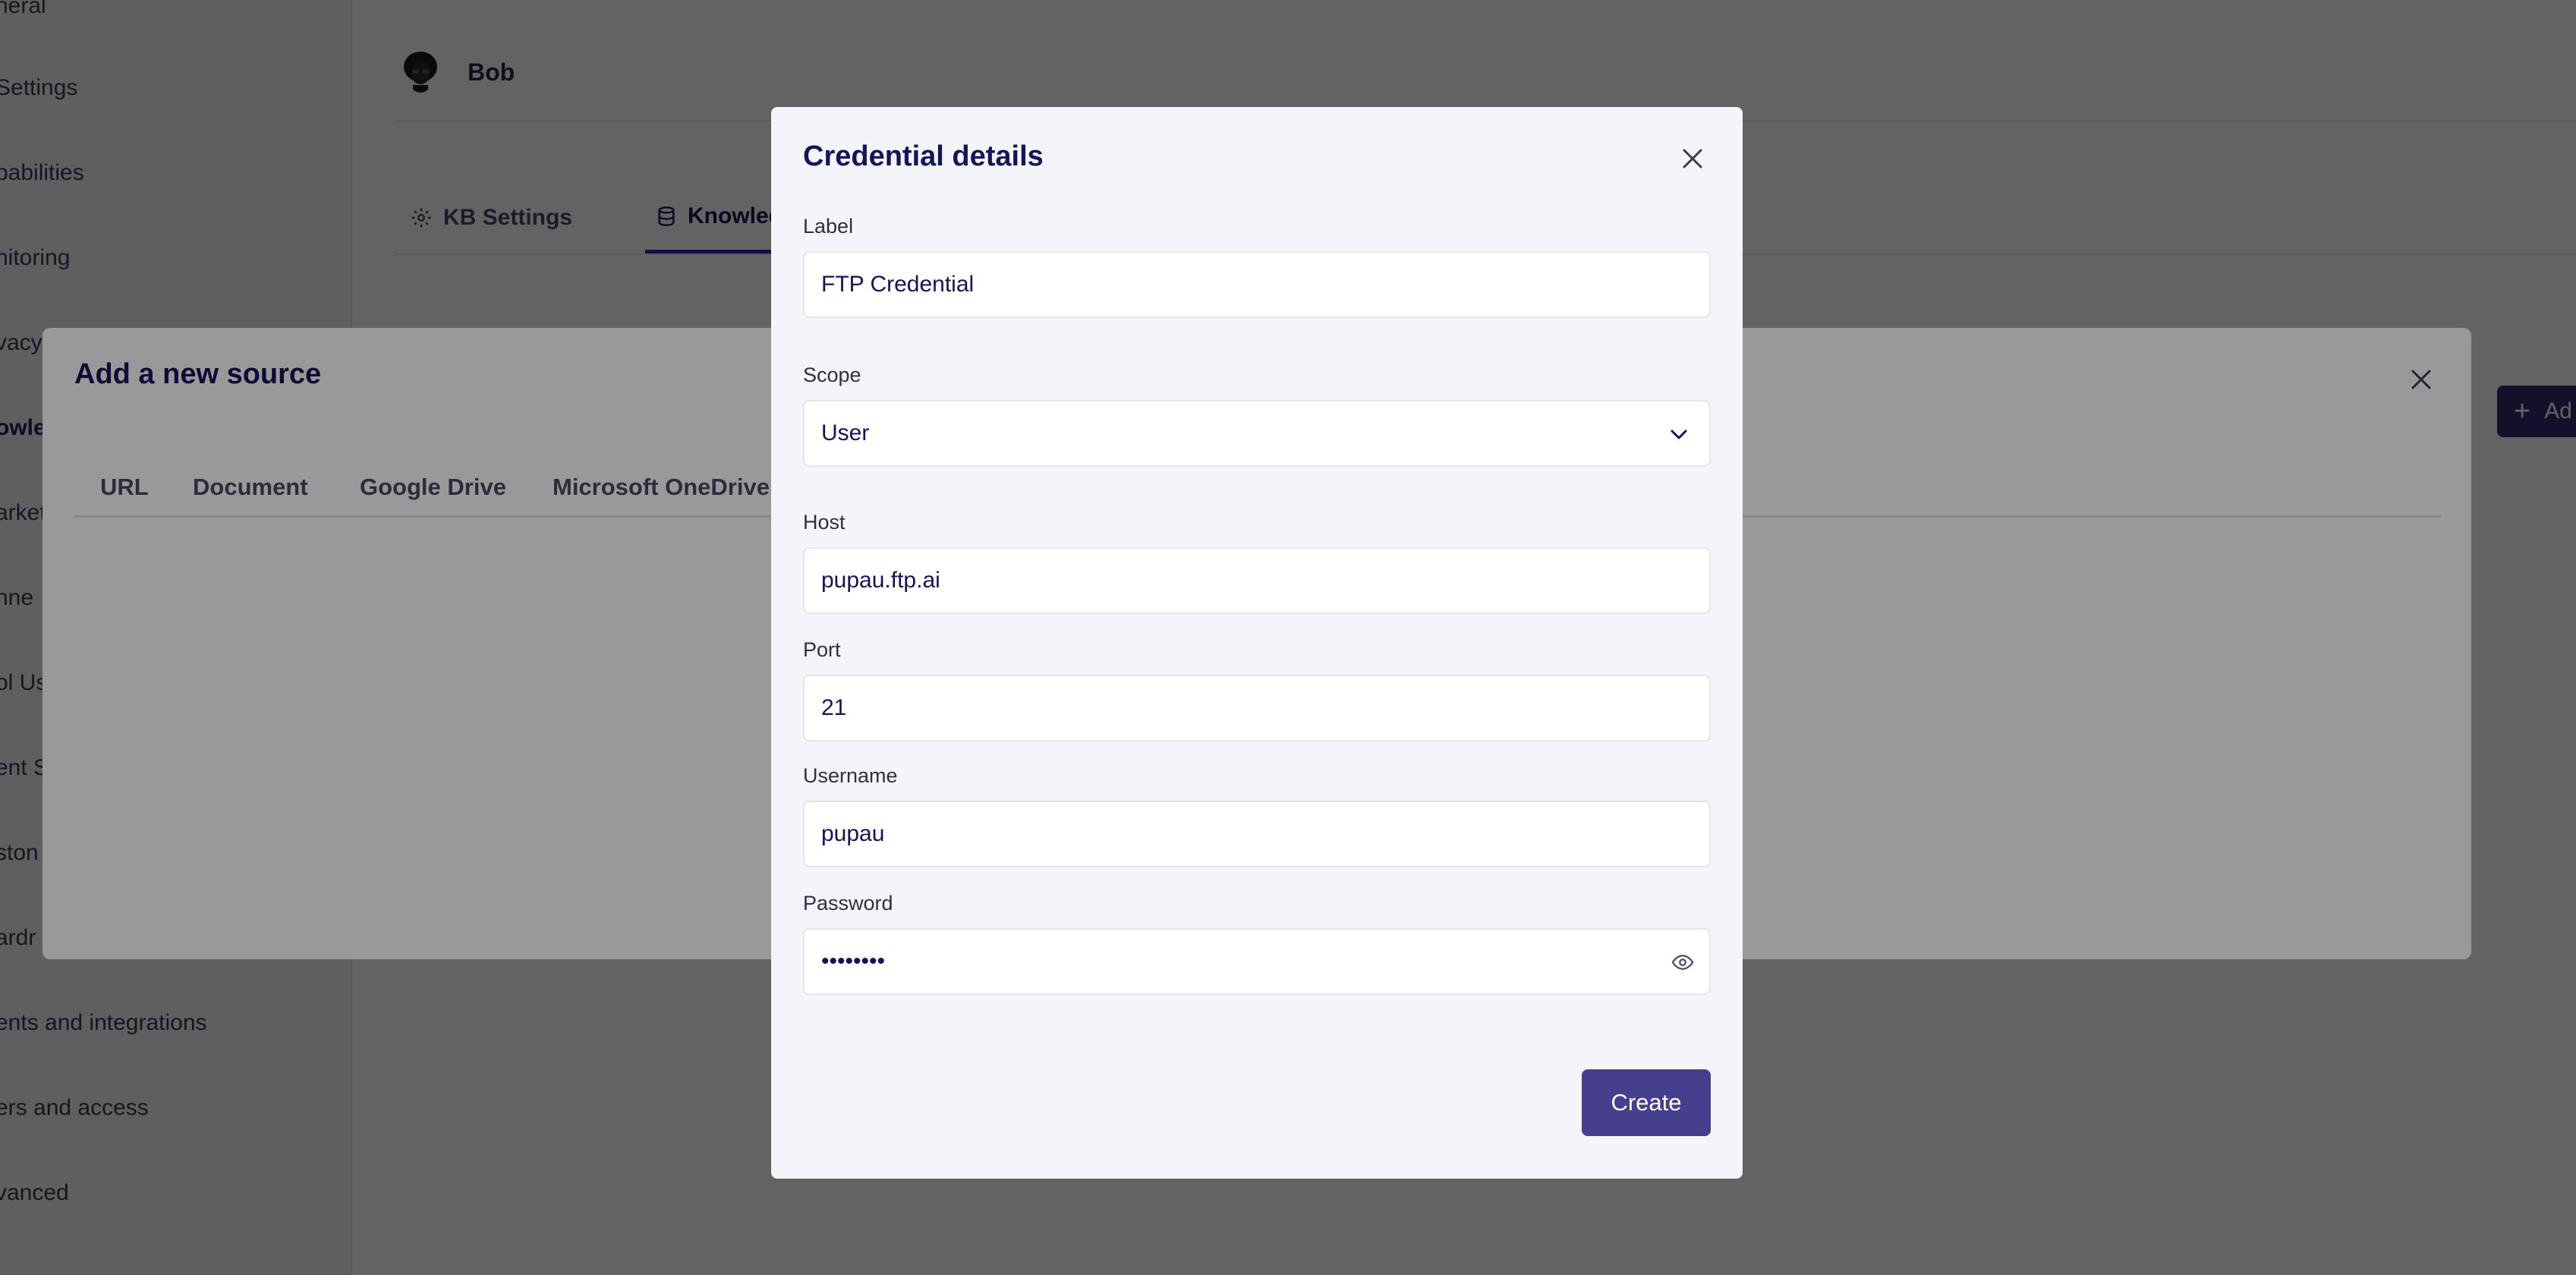 The width and height of the screenshot is (2576, 1275). What do you see at coordinates (832, 375) in the screenshot?
I see `scope-field-label: Scope` at bounding box center [832, 375].